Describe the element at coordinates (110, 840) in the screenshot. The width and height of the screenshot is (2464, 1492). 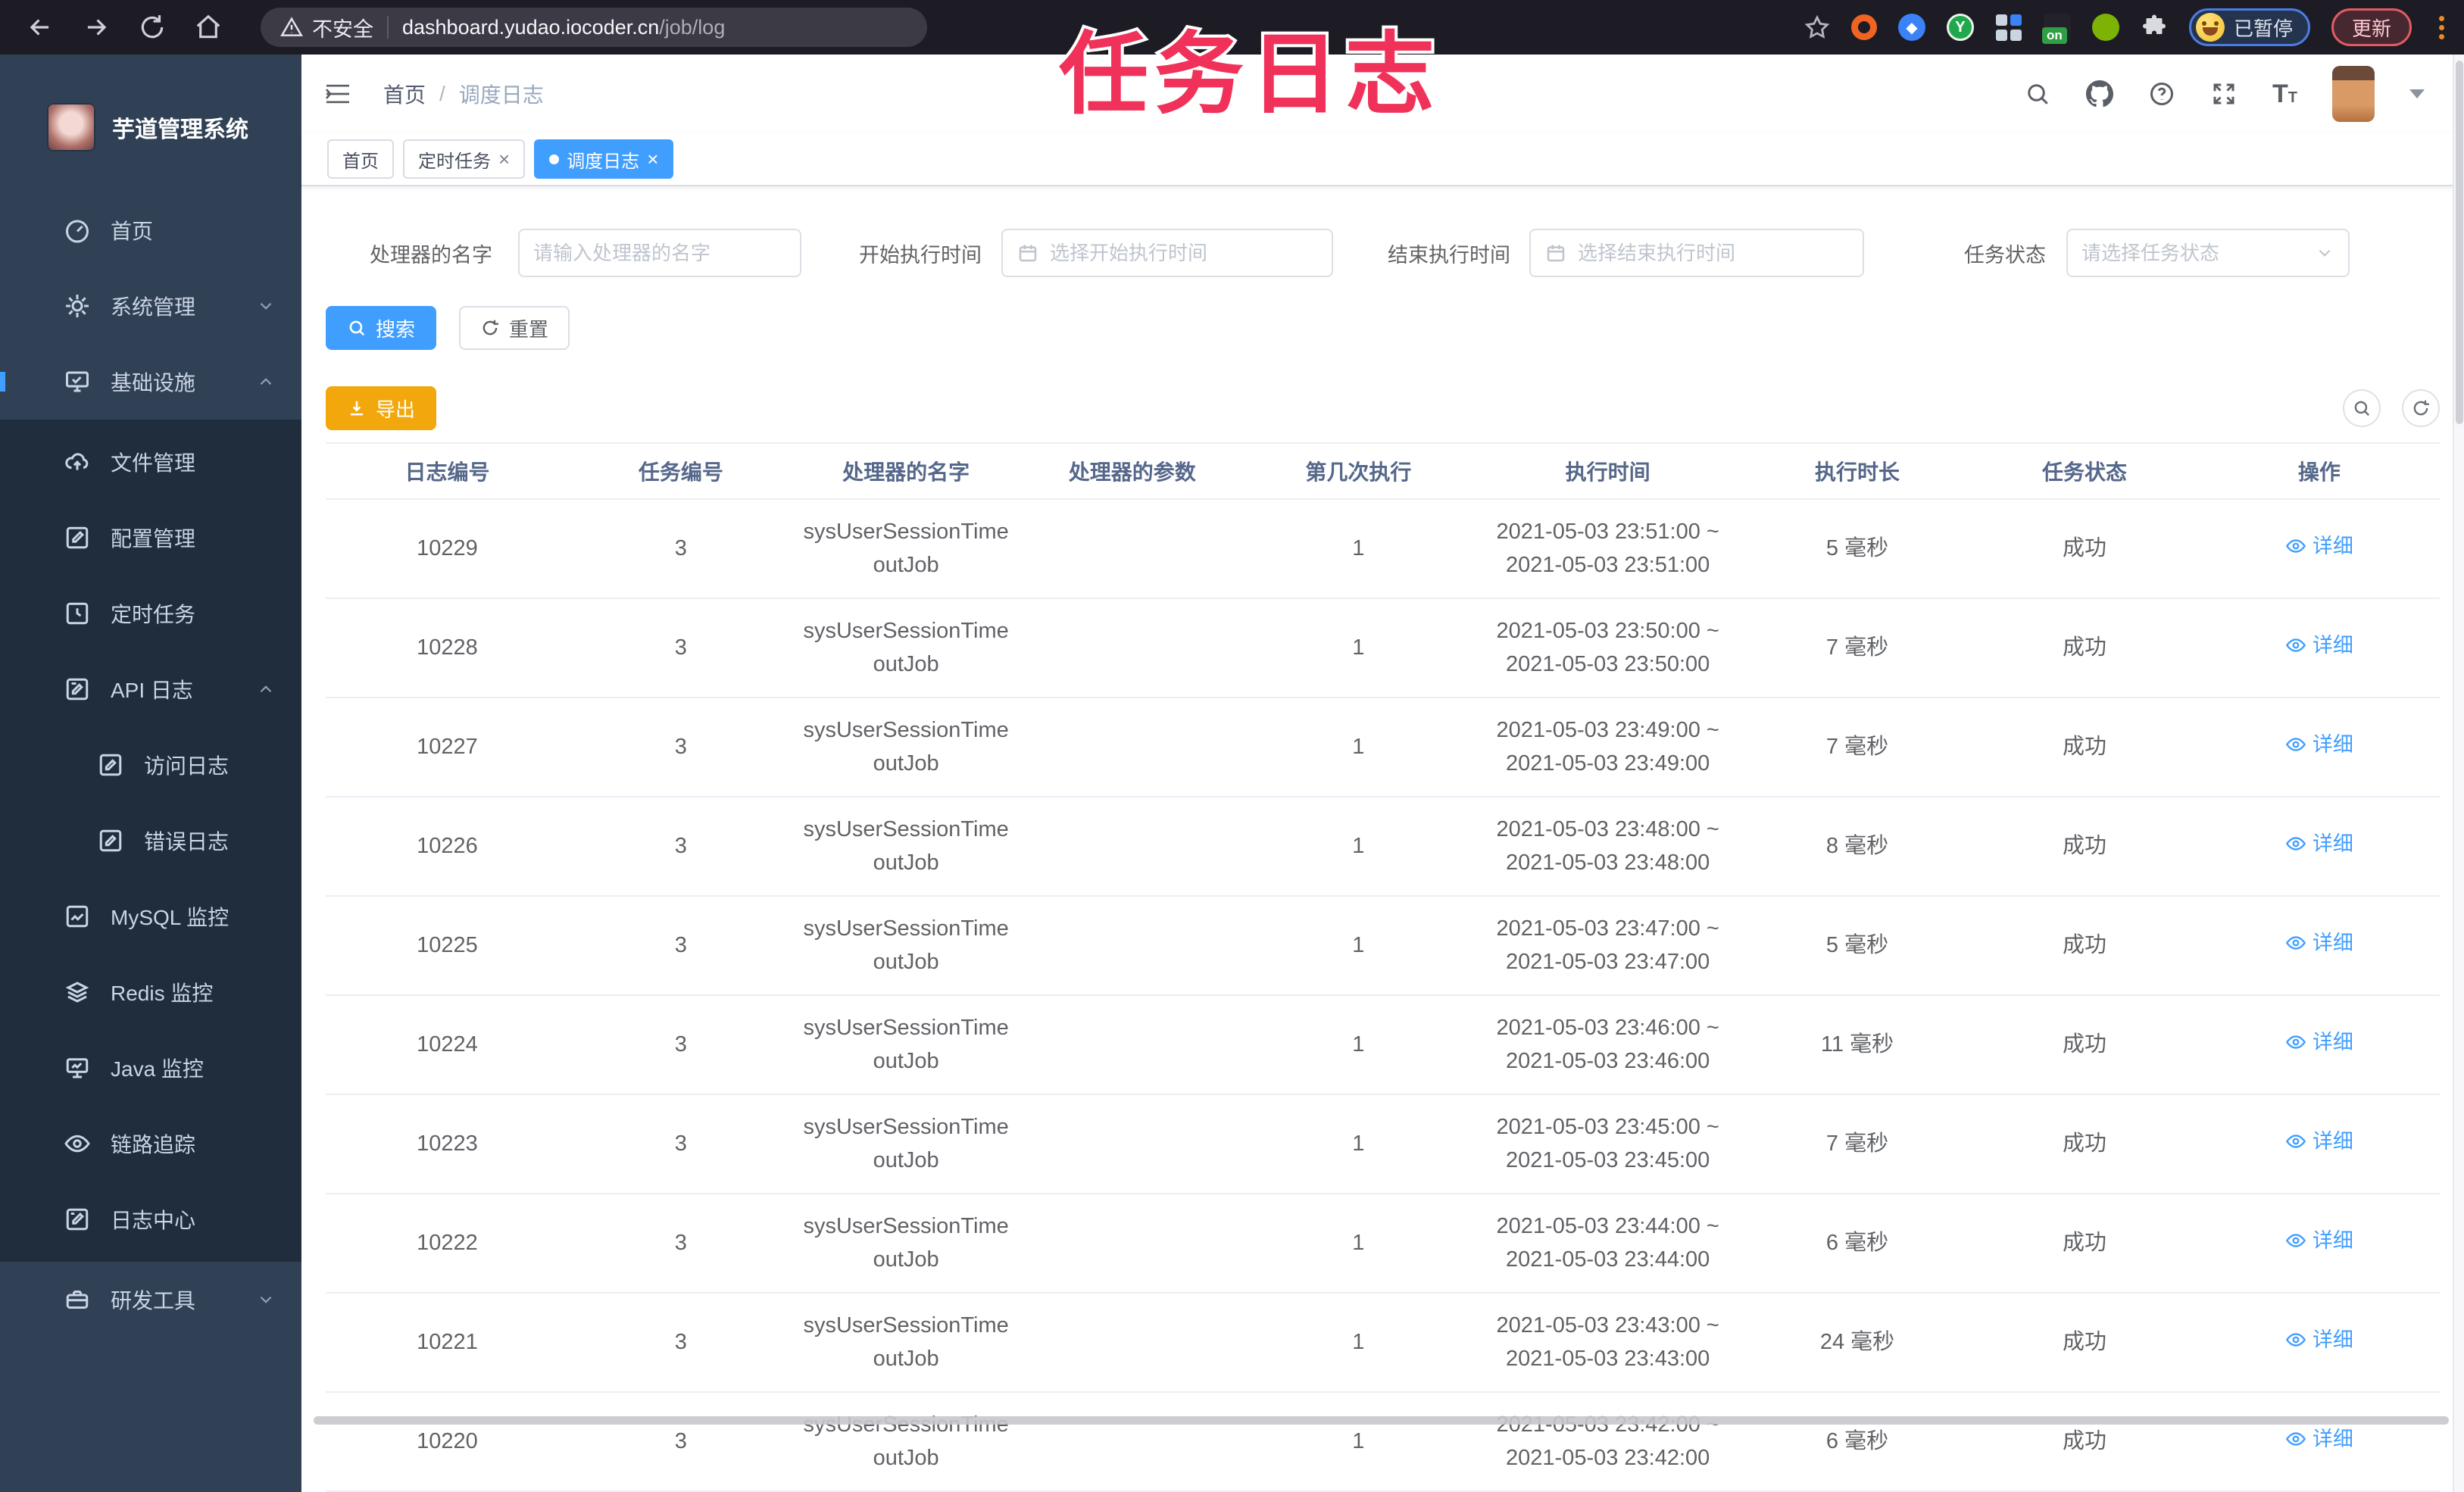
I see `log-edit-icon` at that location.